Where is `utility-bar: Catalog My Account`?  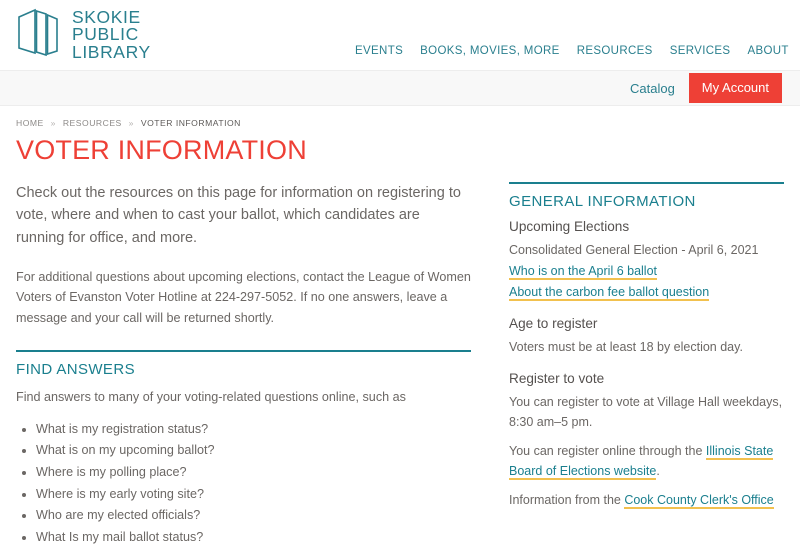
utility-bar: Catalog My Account is located at coordinates (400, 88).